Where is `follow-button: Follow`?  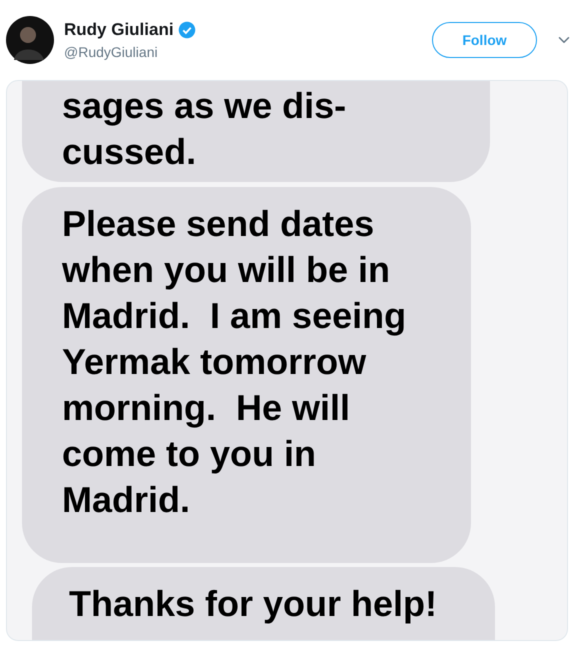
follow-button: Follow is located at coordinates (484, 40).